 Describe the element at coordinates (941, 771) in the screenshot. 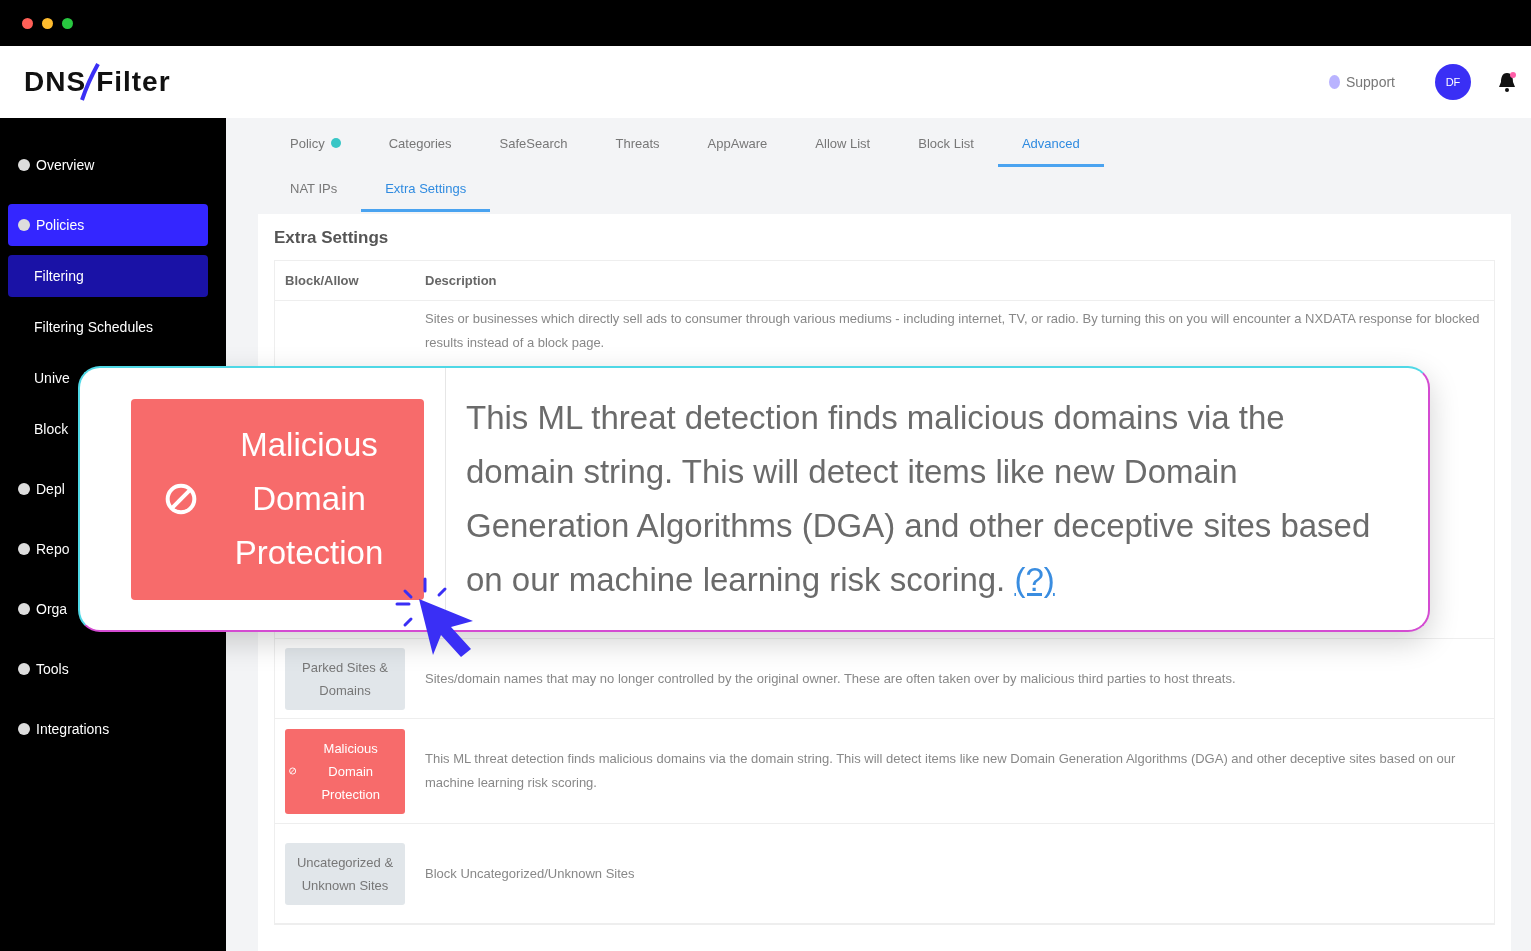

I see `description: This ML threat detection finds malicious domains via the domain string. This will detect items like new Domain Generation Algorithms (DGA) and other deceptive sites based on our machine learning risk scoring.` at that location.